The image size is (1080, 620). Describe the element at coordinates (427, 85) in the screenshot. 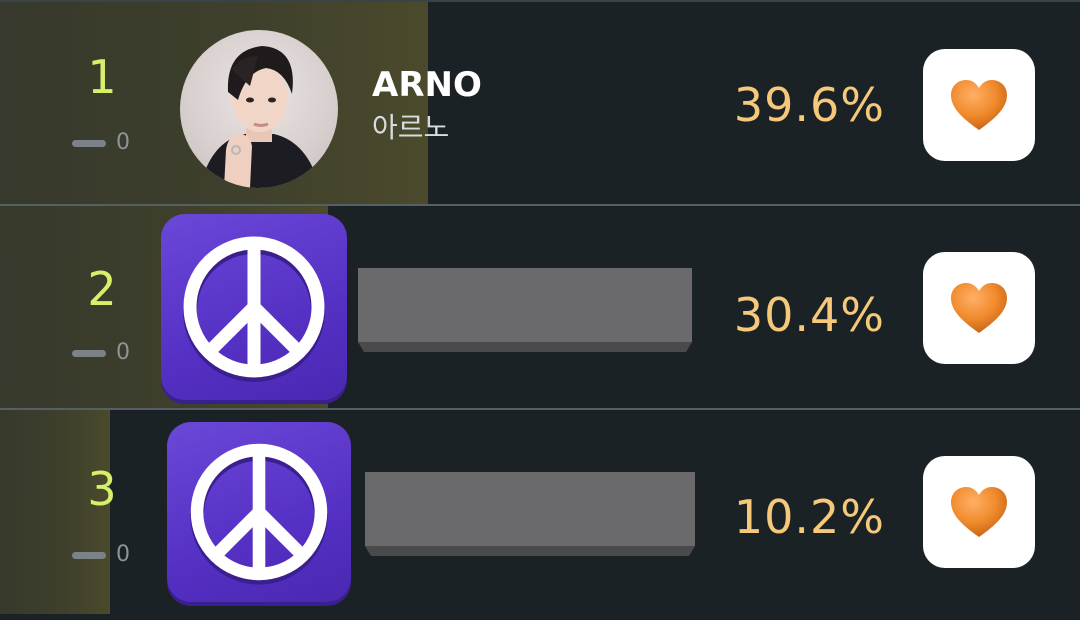

I see `candidate-name: ARNO` at that location.